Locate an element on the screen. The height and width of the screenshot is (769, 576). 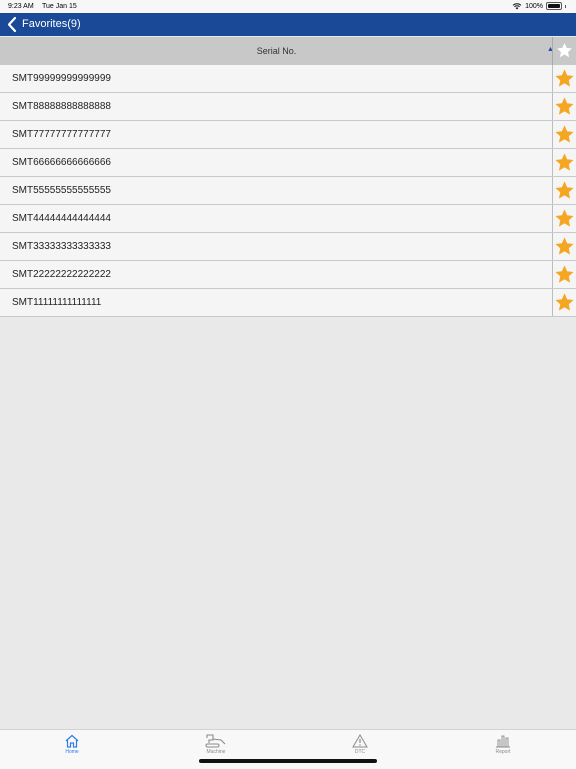
home-icon is located at coordinates (72, 741).